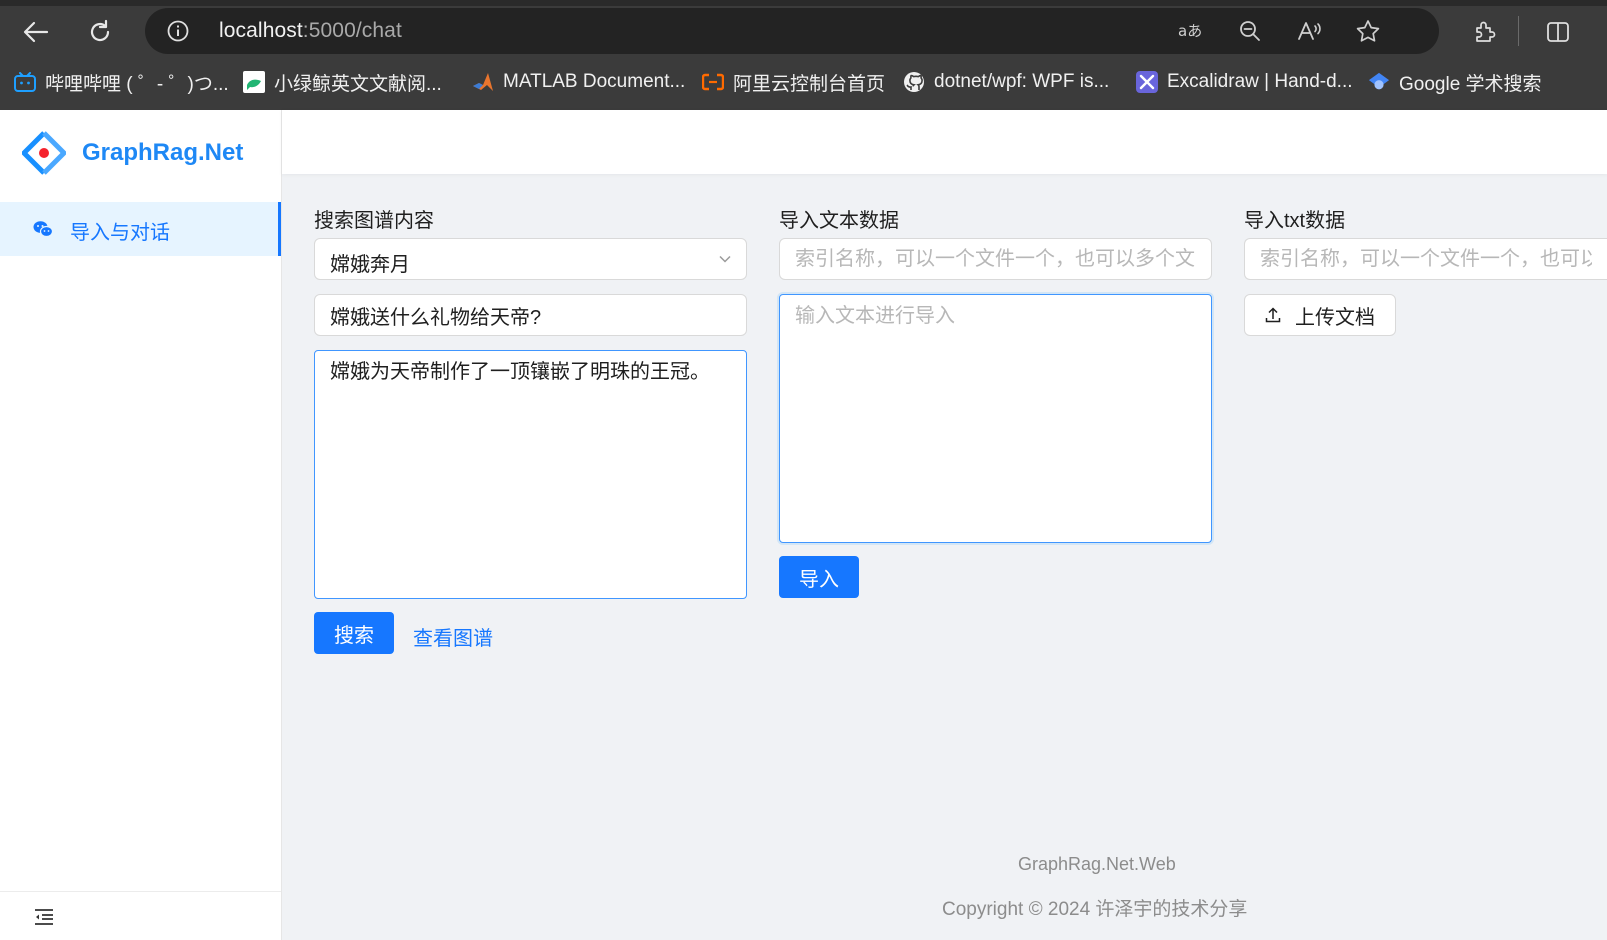 The height and width of the screenshot is (940, 1607). Describe the element at coordinates (809, 84) in the screenshot. I see `bookmark-label: 阿里云控制台首页` at that location.